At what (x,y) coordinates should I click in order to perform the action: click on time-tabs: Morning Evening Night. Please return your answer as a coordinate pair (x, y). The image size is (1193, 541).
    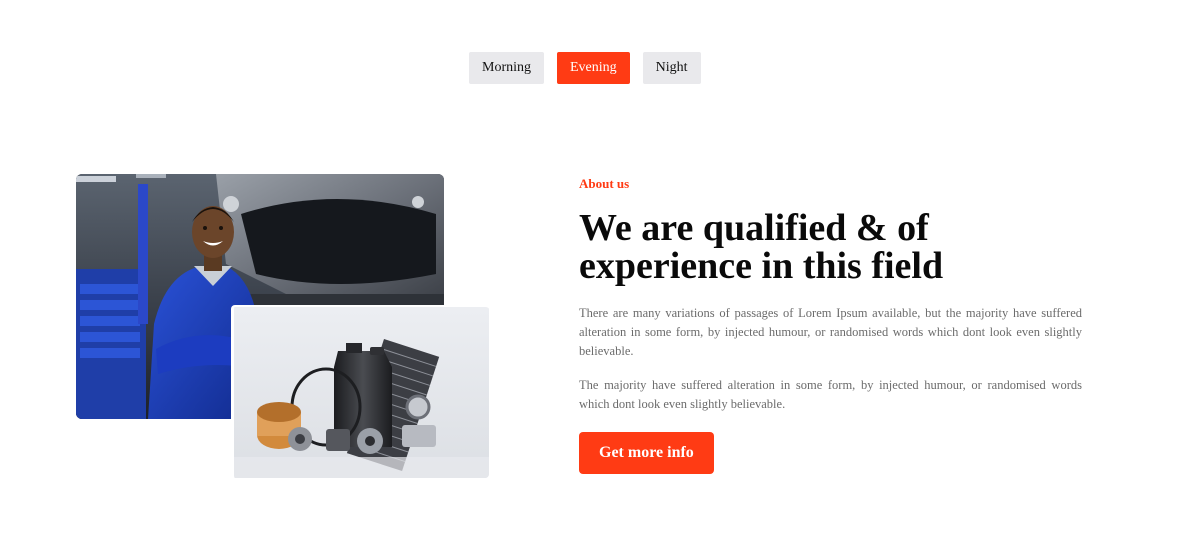
    Looking at the image, I should click on (585, 68).